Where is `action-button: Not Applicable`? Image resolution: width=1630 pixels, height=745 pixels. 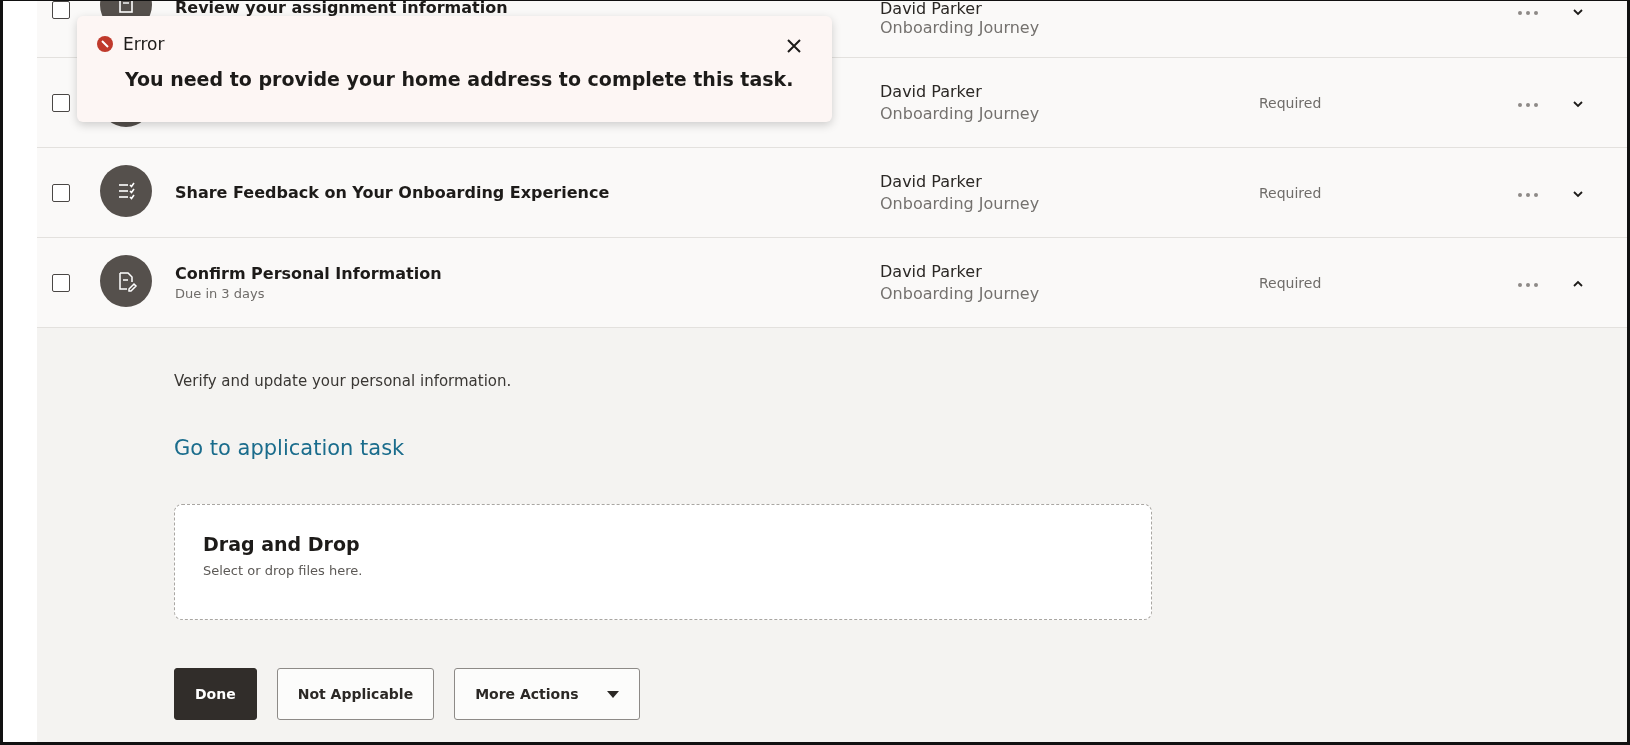 action-button: Not Applicable is located at coordinates (355, 694).